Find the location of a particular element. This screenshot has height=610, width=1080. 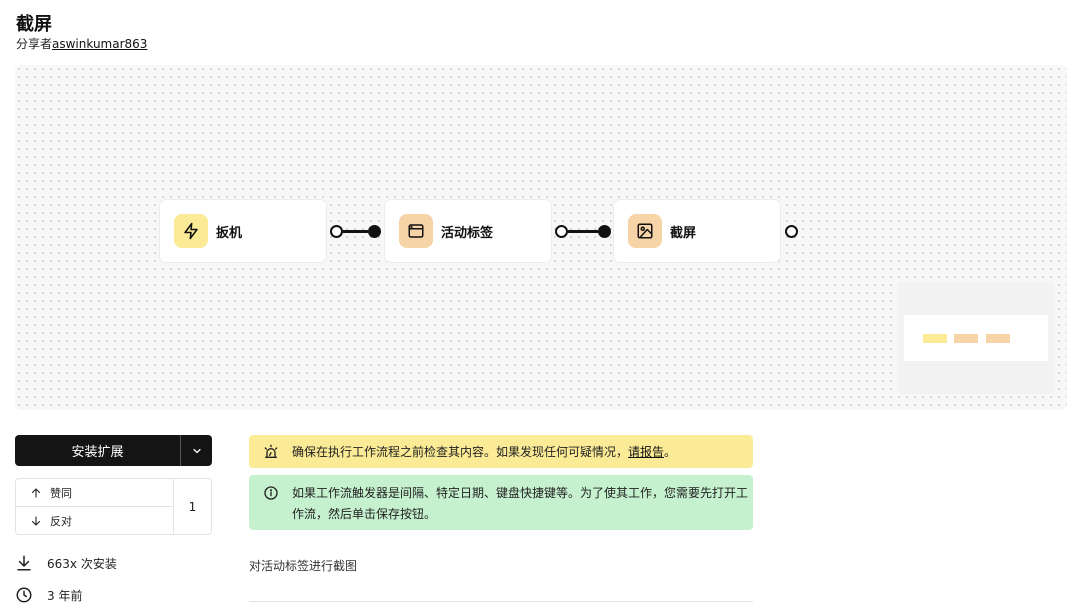

upvote-button: 赞同 is located at coordinates (94, 493).